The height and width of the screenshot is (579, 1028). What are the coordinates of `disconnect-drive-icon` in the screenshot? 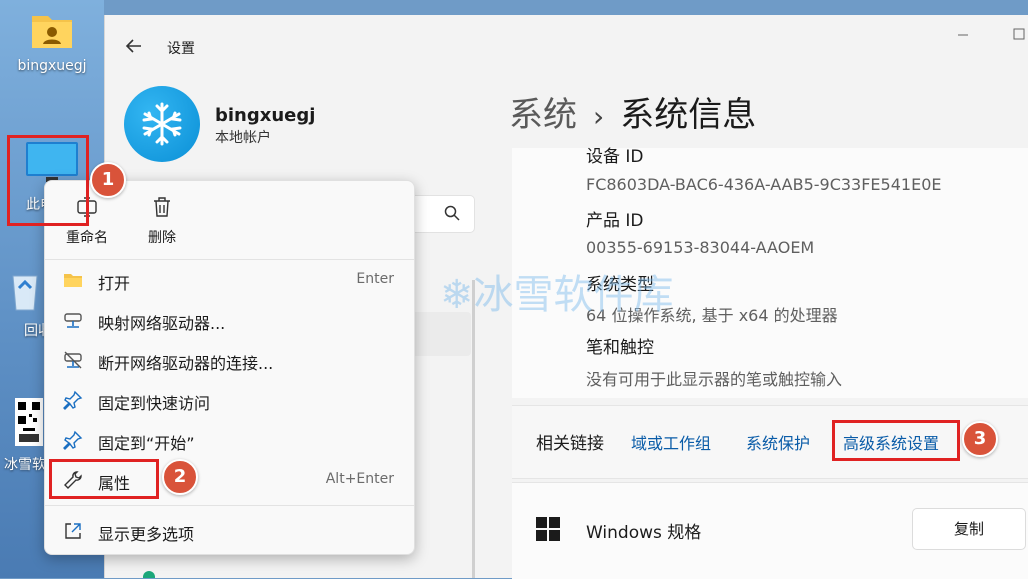 It's located at (73, 360).